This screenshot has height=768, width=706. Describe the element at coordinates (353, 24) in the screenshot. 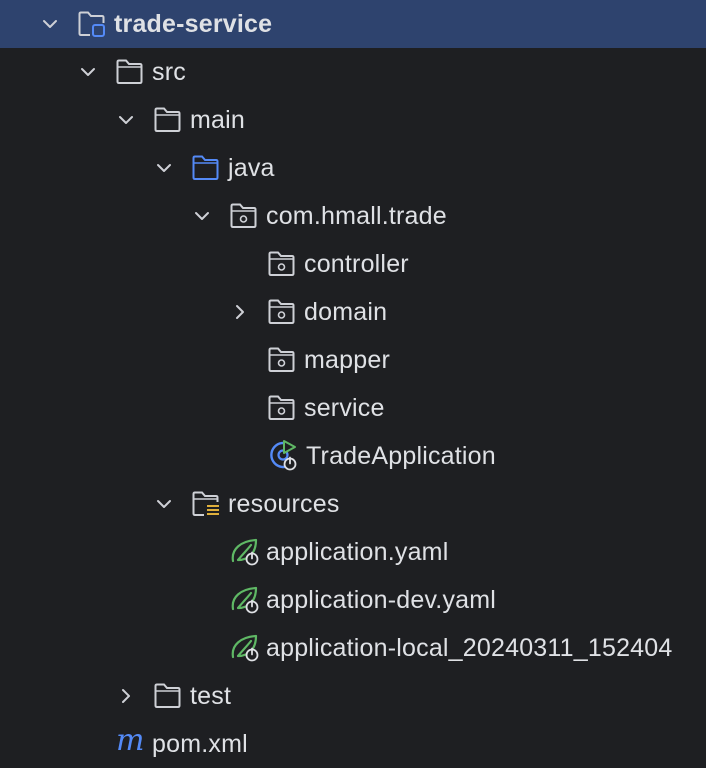

I see `tree-node-trade-service: trade-service` at that location.